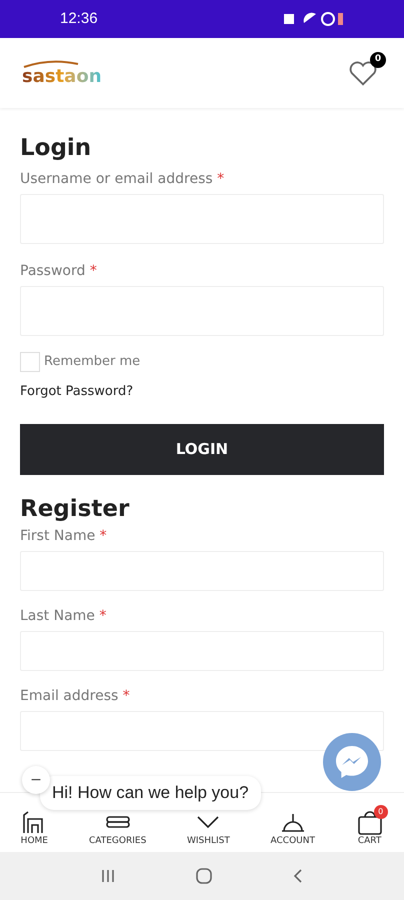 The image size is (404, 900). I want to click on login-button: LOGIN, so click(202, 449).